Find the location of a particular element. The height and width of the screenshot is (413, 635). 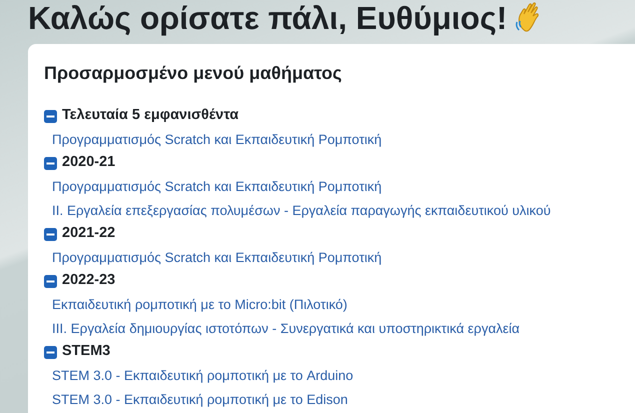

course-link: STEM 3.0 - Εκπαιδευτική ρομποτική με το Arduino is located at coordinates (199, 375).